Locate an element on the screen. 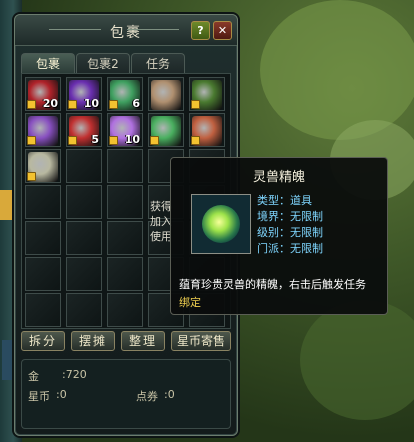 This screenshot has height=442, width=414. currency-panel: 金 :720 星币 :0 点券 :0 is located at coordinates (126, 394).